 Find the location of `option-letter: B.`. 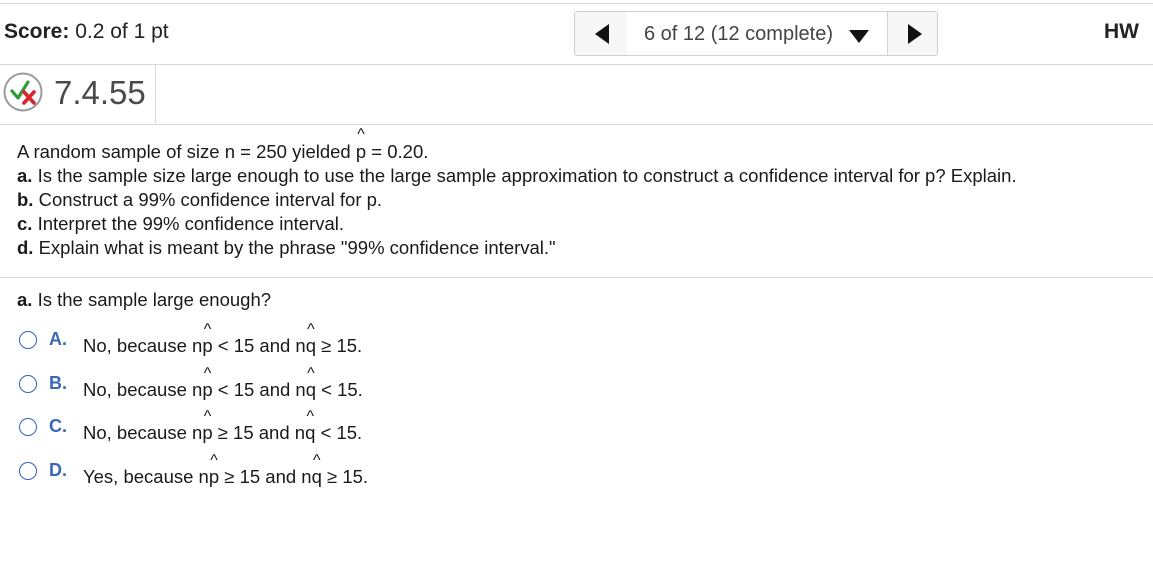

option-letter: B. is located at coordinates (58, 383).